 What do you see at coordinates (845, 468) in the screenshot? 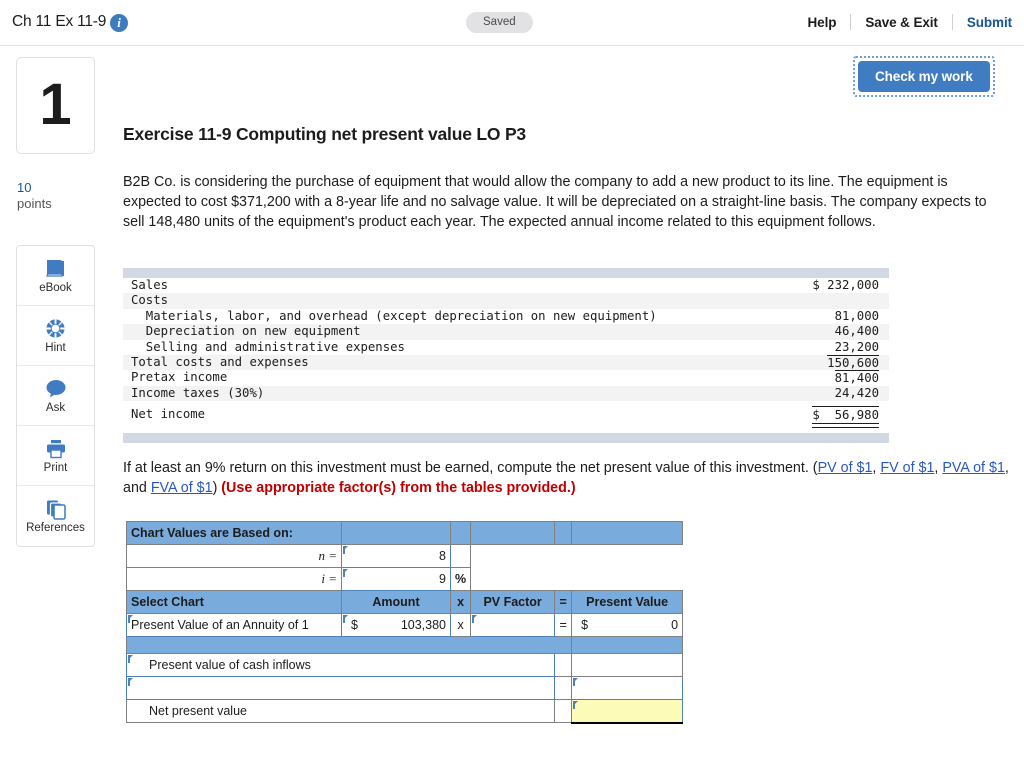
I see `link-pv-of-1: PV of $1` at bounding box center [845, 468].